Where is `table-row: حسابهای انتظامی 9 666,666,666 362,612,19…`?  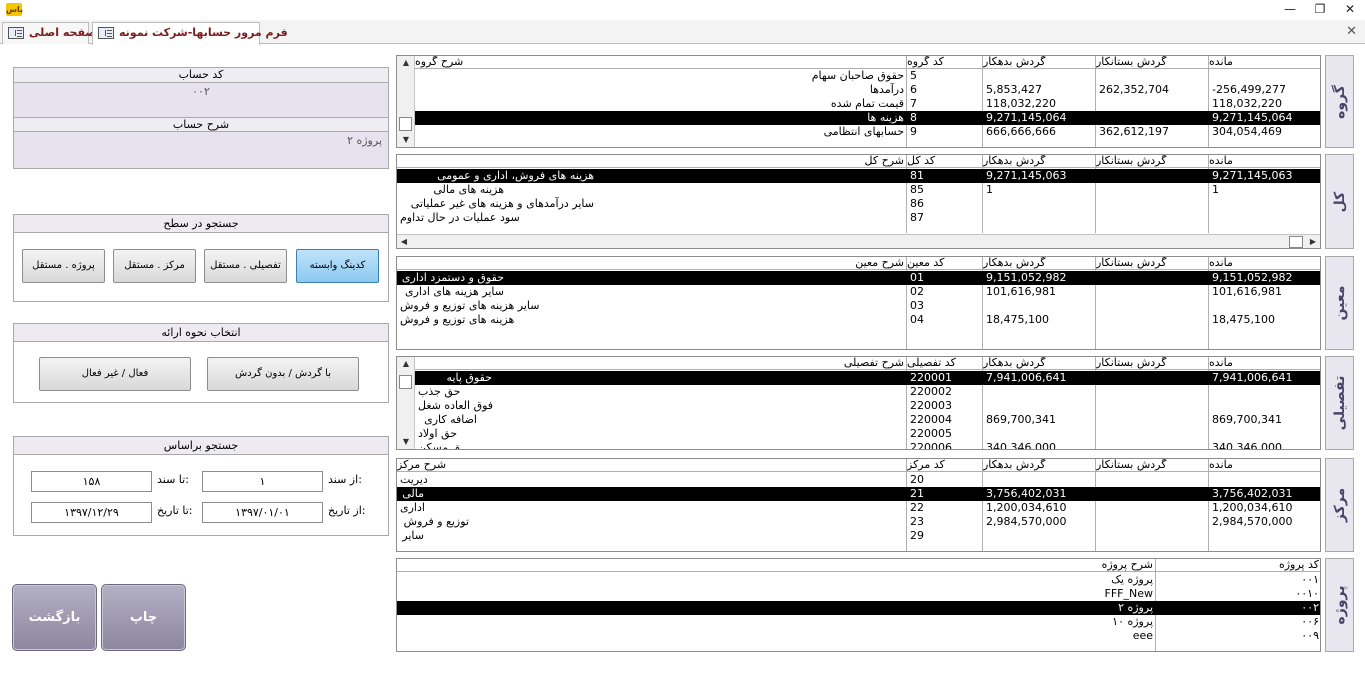 table-row: حسابهای انتظامی 9 666,666,666 362,612,19… is located at coordinates (867, 132).